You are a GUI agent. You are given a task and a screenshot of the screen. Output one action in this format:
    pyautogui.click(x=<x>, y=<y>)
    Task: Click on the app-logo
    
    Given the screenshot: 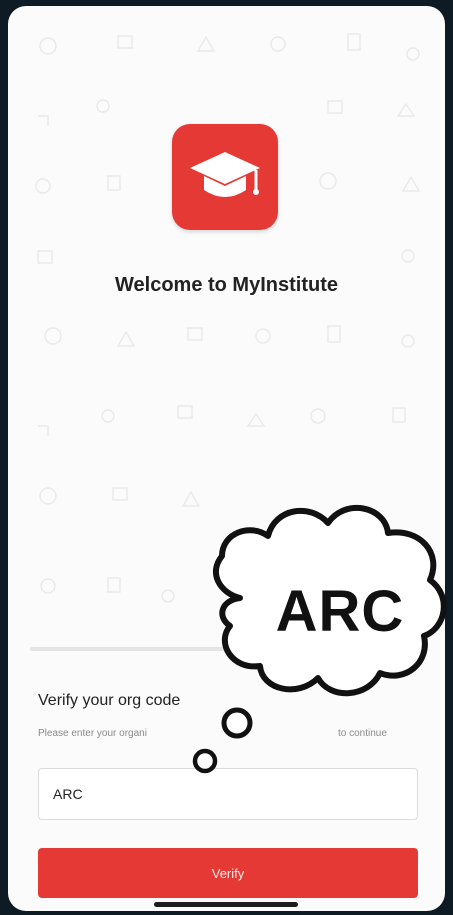 What is the action you would take?
    pyautogui.click(x=225, y=177)
    